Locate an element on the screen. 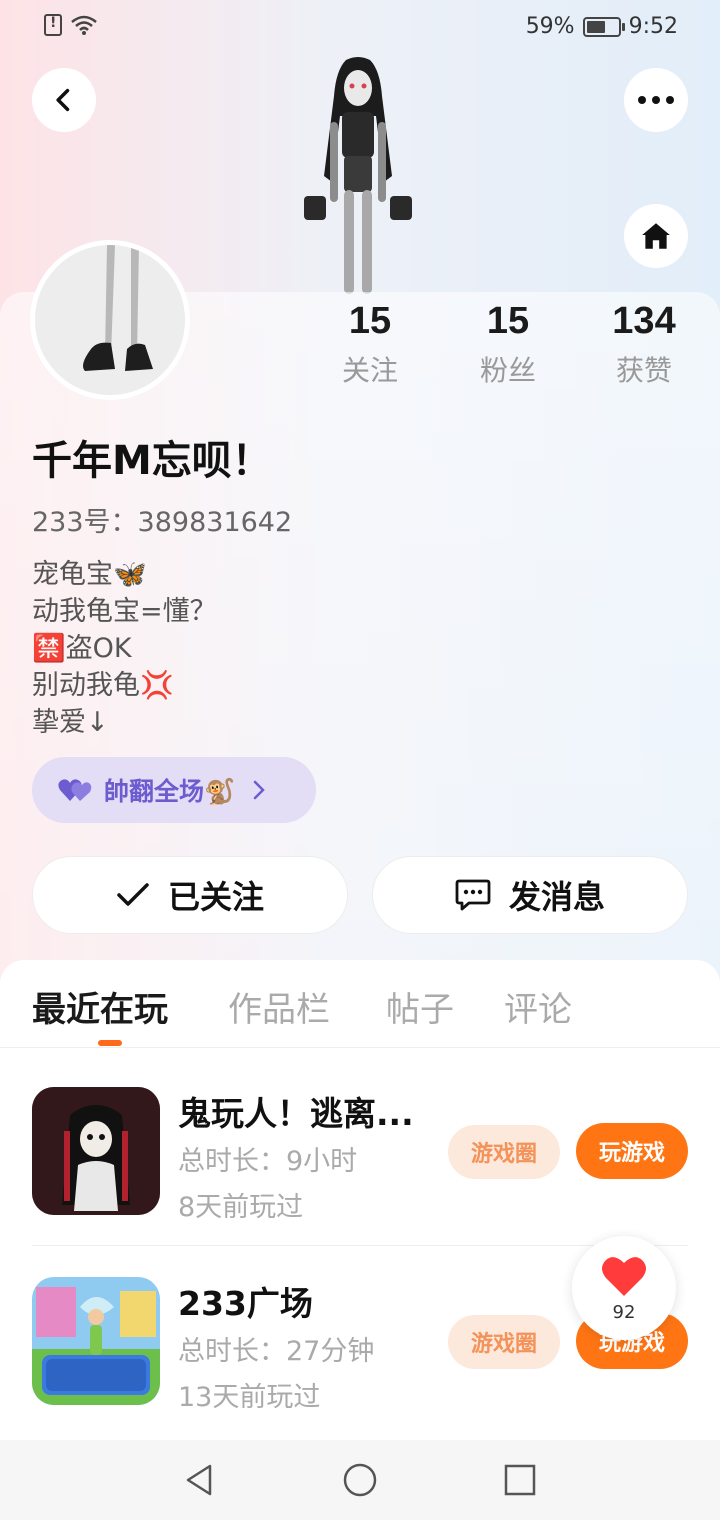 The image size is (720, 1520). wifi-icon is located at coordinates (84, 25).